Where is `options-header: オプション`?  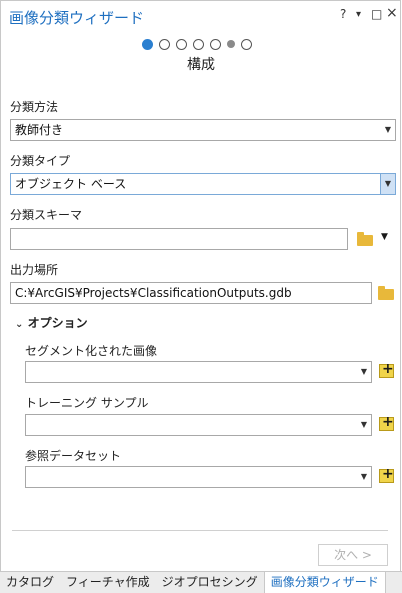
options-header: オプション is located at coordinates (57, 323).